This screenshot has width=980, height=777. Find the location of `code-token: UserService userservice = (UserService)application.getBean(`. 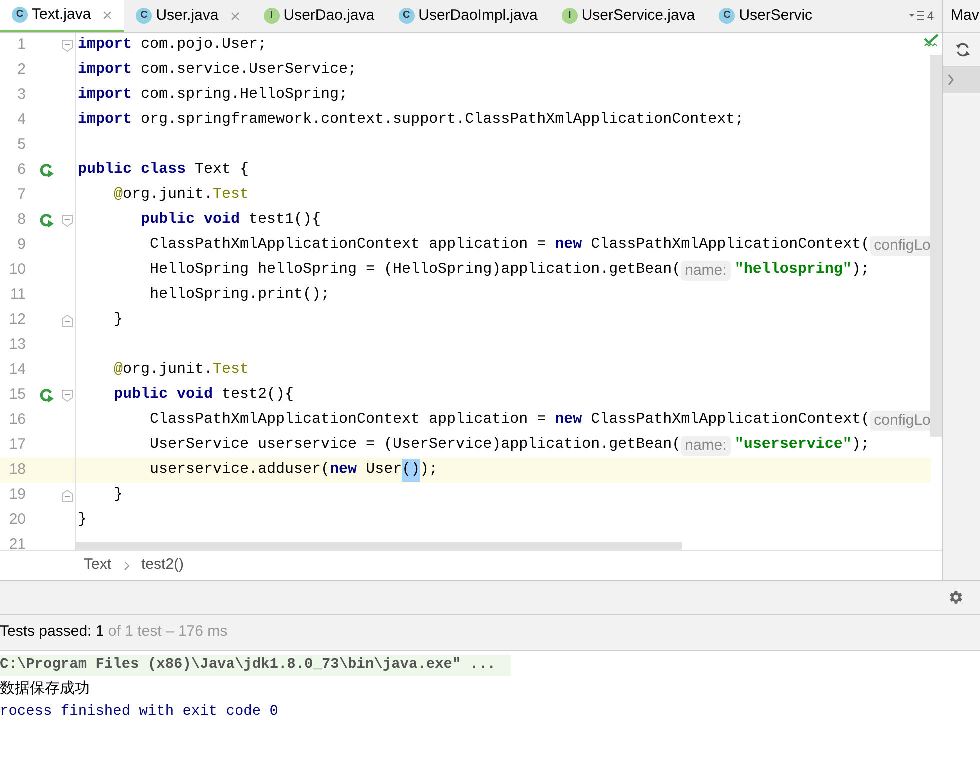

code-token: UserService userservice = (UserService)application.getBean( is located at coordinates (415, 445).